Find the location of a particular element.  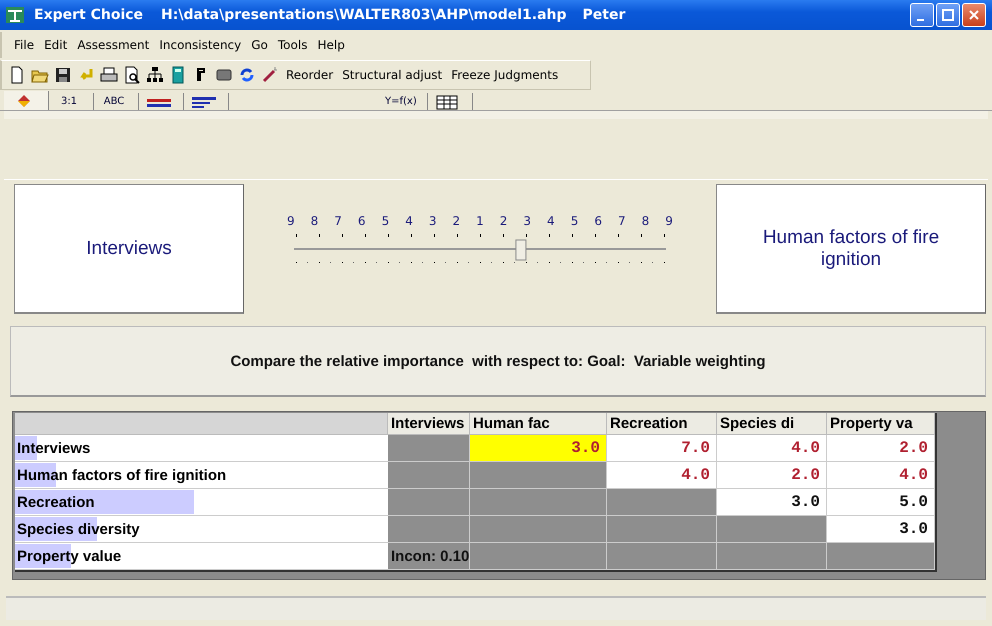

file-path: H:\data\presentations\WALTER803\AHP\model1.ahp is located at coordinates (363, 15).